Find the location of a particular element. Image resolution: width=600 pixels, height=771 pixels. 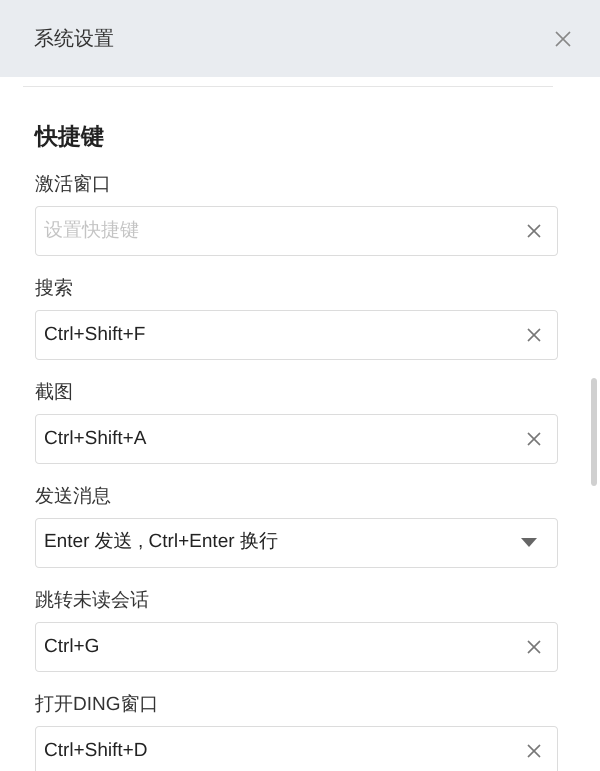

select-value: Enter 发送 , Ctrl+Enter 换行 is located at coordinates (161, 542).